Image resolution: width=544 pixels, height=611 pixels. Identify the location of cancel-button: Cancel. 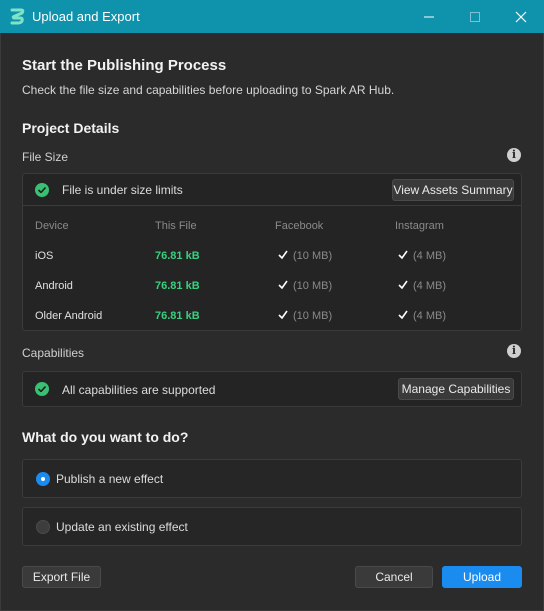
(394, 577).